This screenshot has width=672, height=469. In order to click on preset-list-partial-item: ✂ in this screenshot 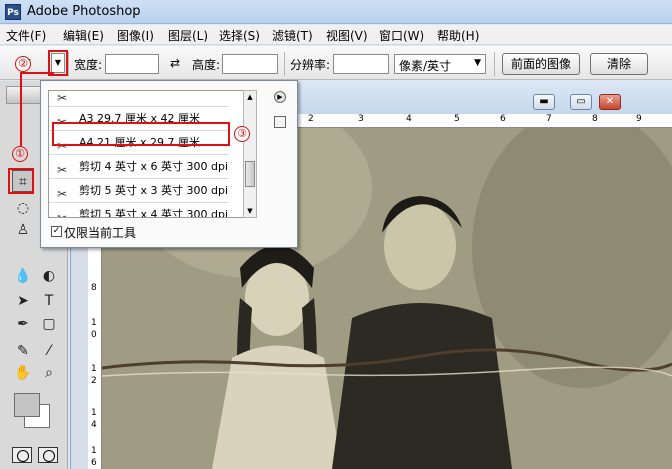, I will do `click(139, 99)`.